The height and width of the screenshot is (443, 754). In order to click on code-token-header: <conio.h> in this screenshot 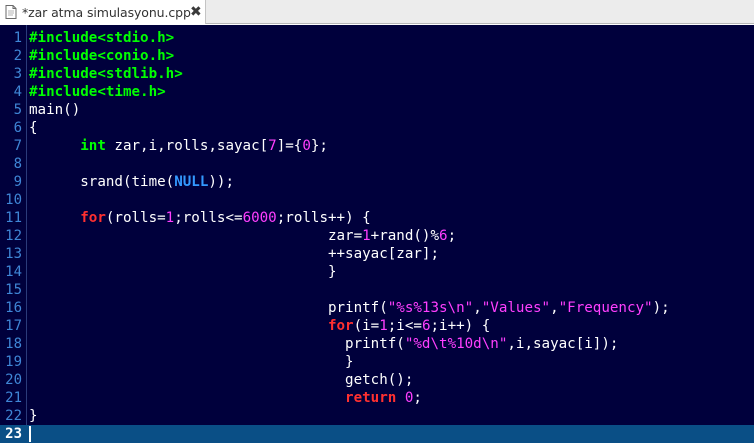, I will do `click(136, 56)`.